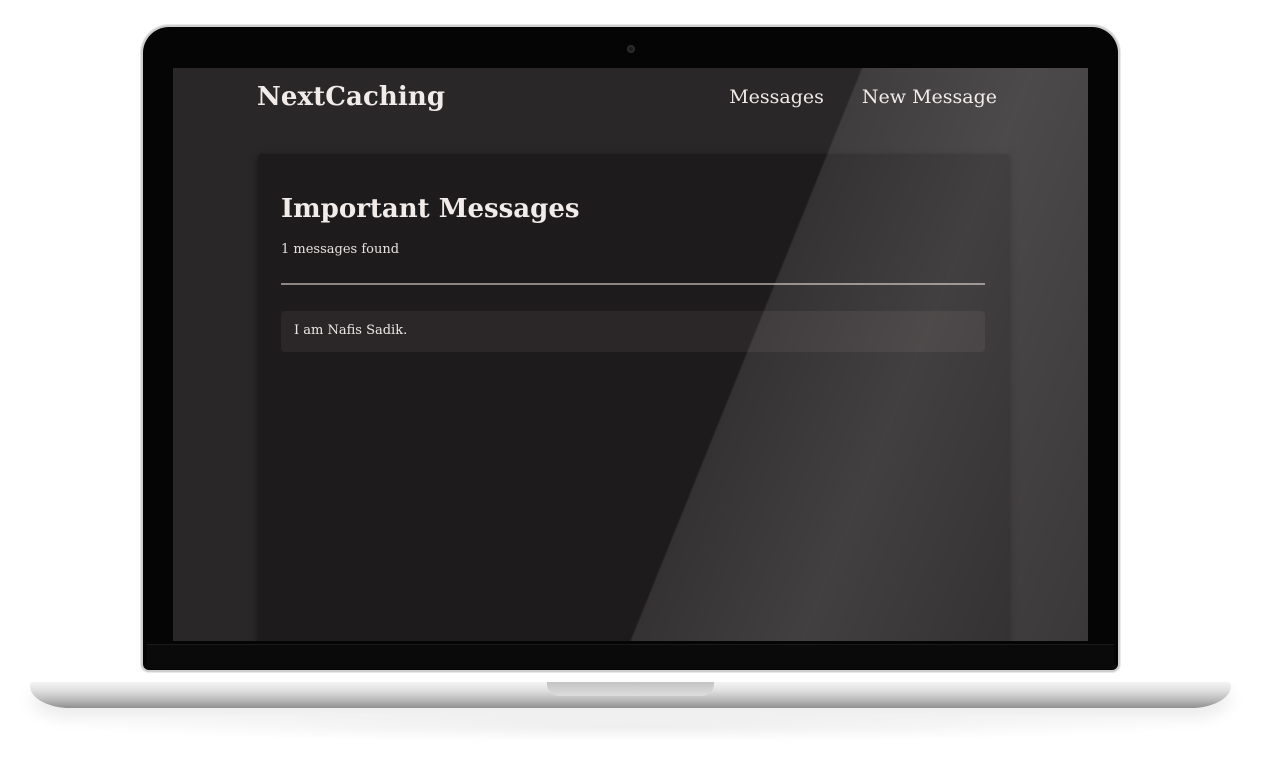  Describe the element at coordinates (633, 284) in the screenshot. I see `divider` at that location.